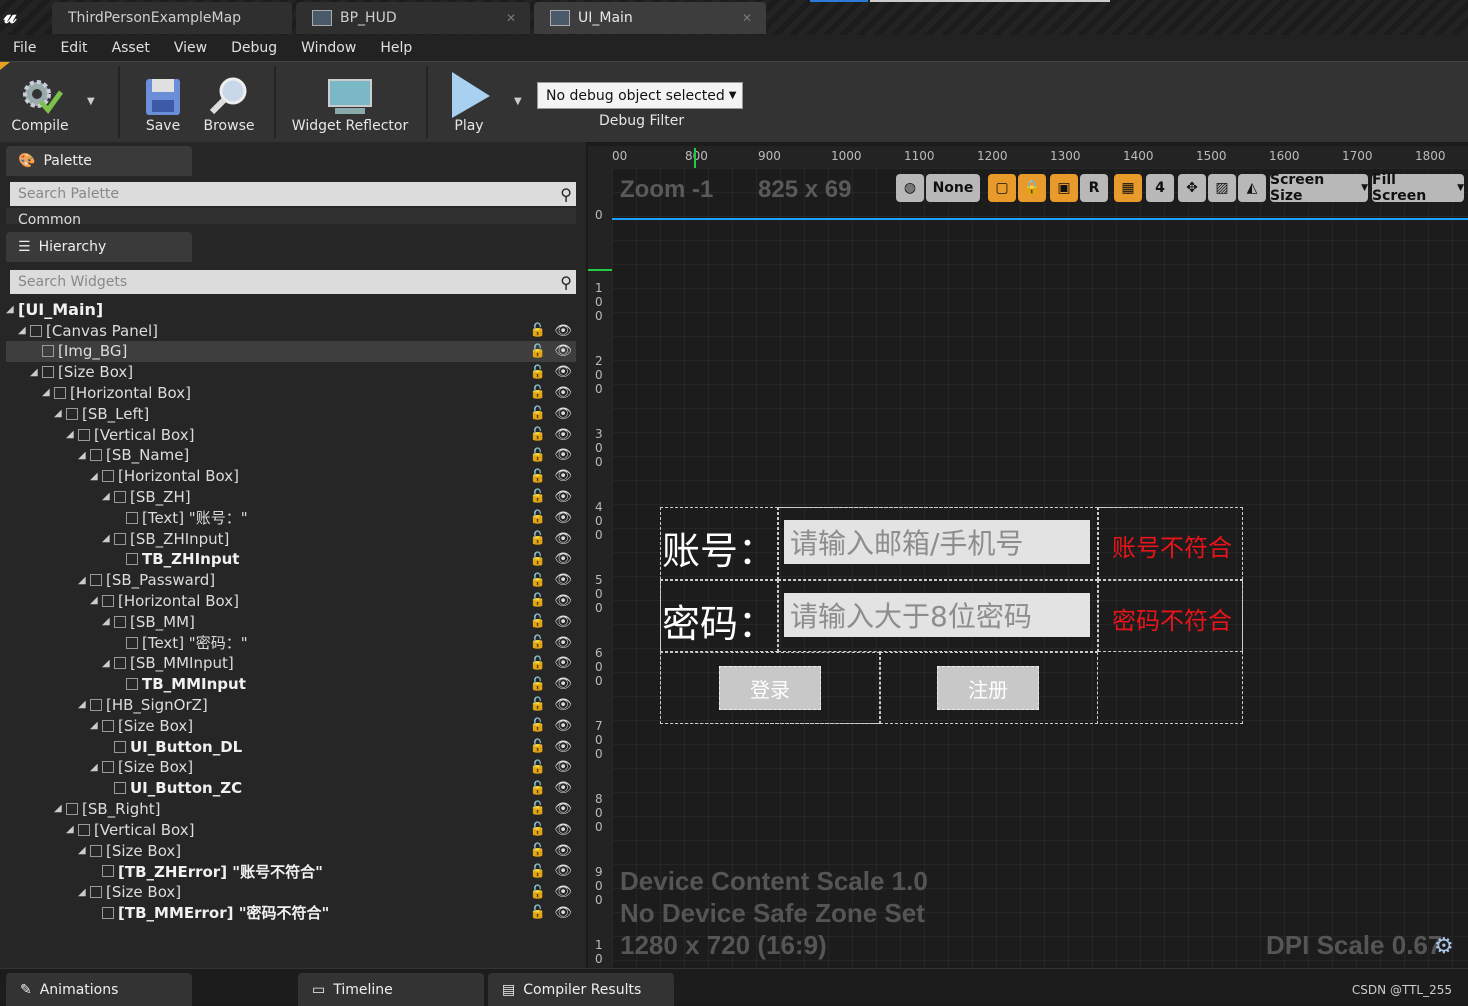 This screenshot has height=1006, width=1468. Describe the element at coordinates (254, 48) in the screenshot. I see `menu-debug: Debug` at that location.